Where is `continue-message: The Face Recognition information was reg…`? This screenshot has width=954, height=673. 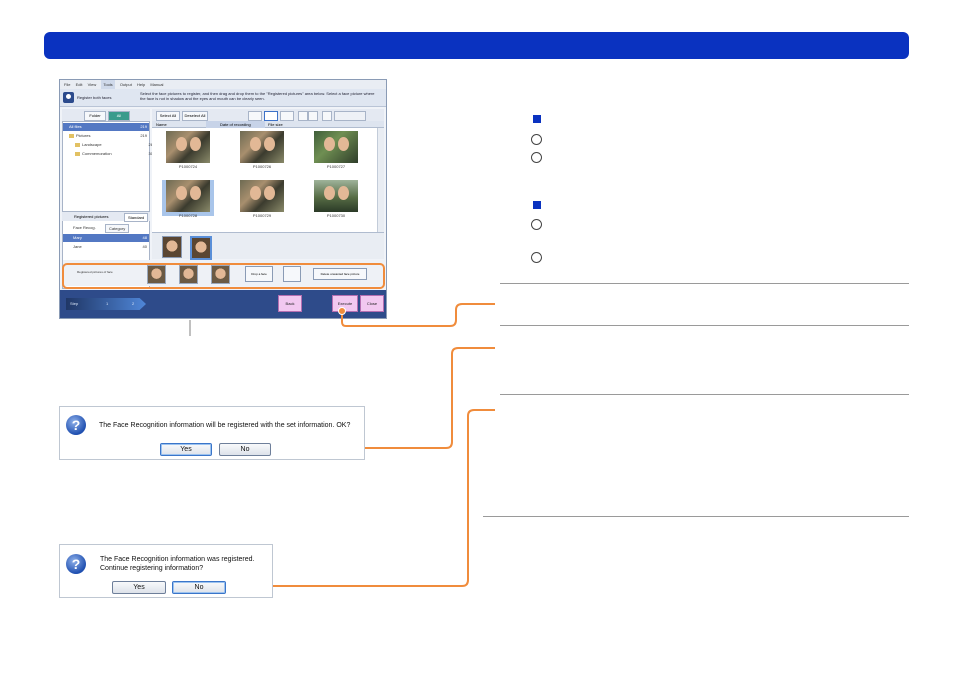 continue-message: The Face Recognition information was reg… is located at coordinates (177, 564).